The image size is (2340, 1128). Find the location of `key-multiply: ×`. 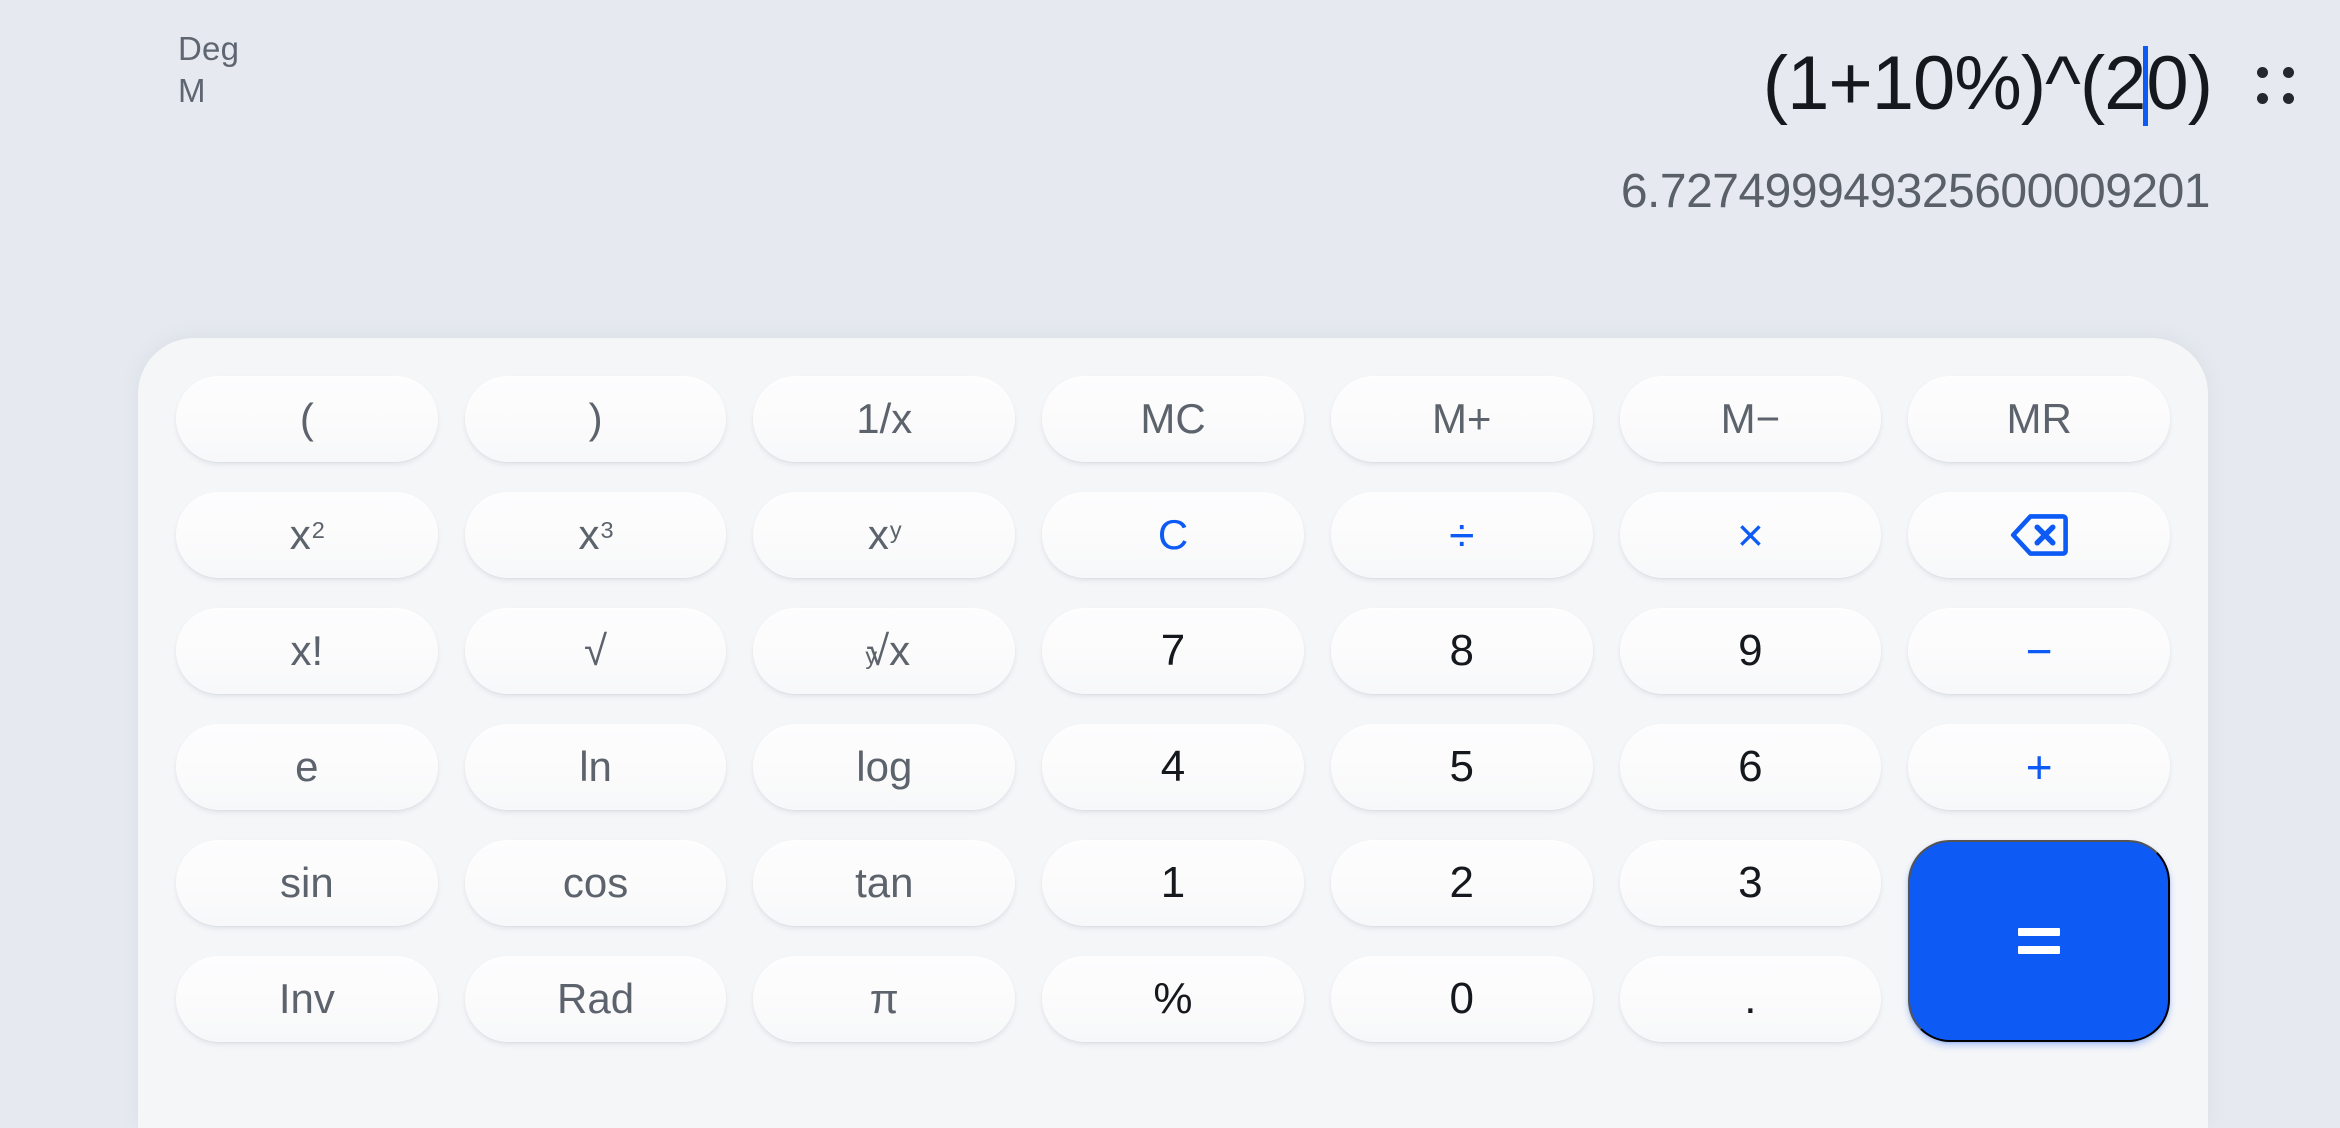

key-multiply: × is located at coordinates (1750, 535).